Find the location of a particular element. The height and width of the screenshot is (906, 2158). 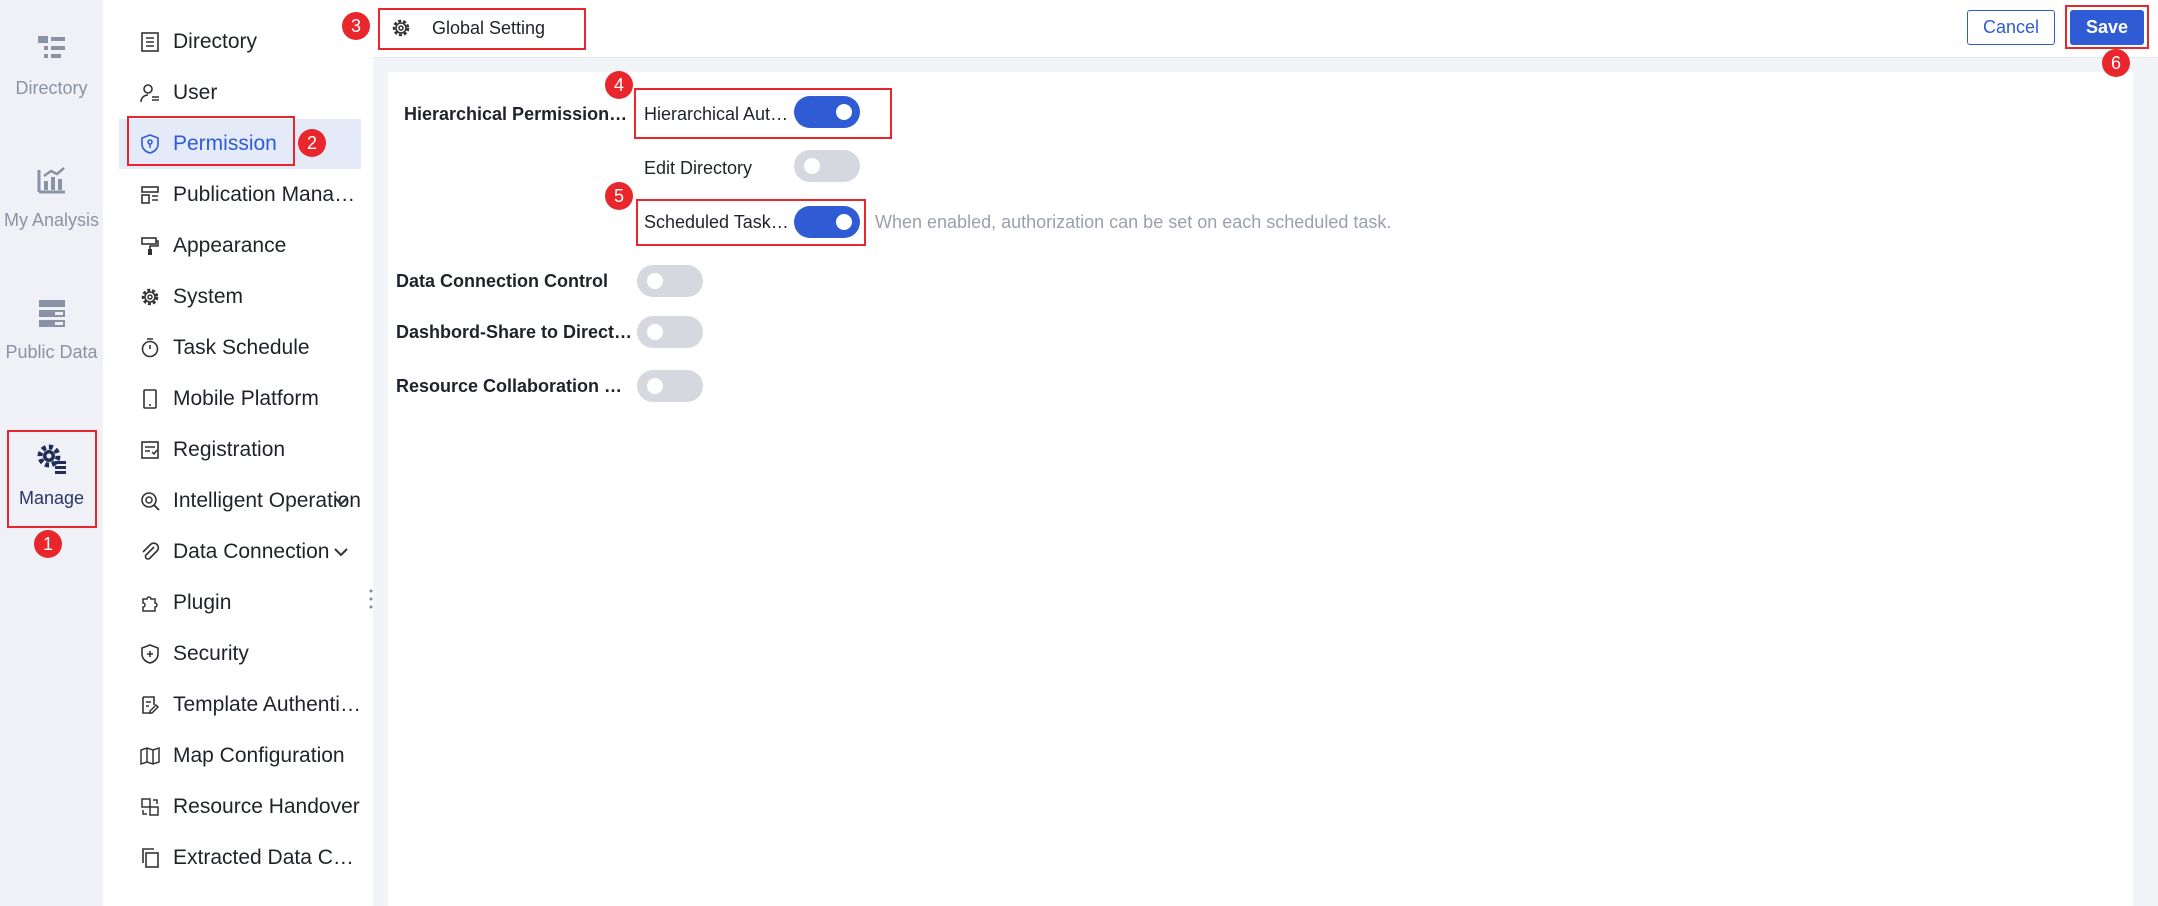

nav-label: Resource Handover is located at coordinates (266, 806).